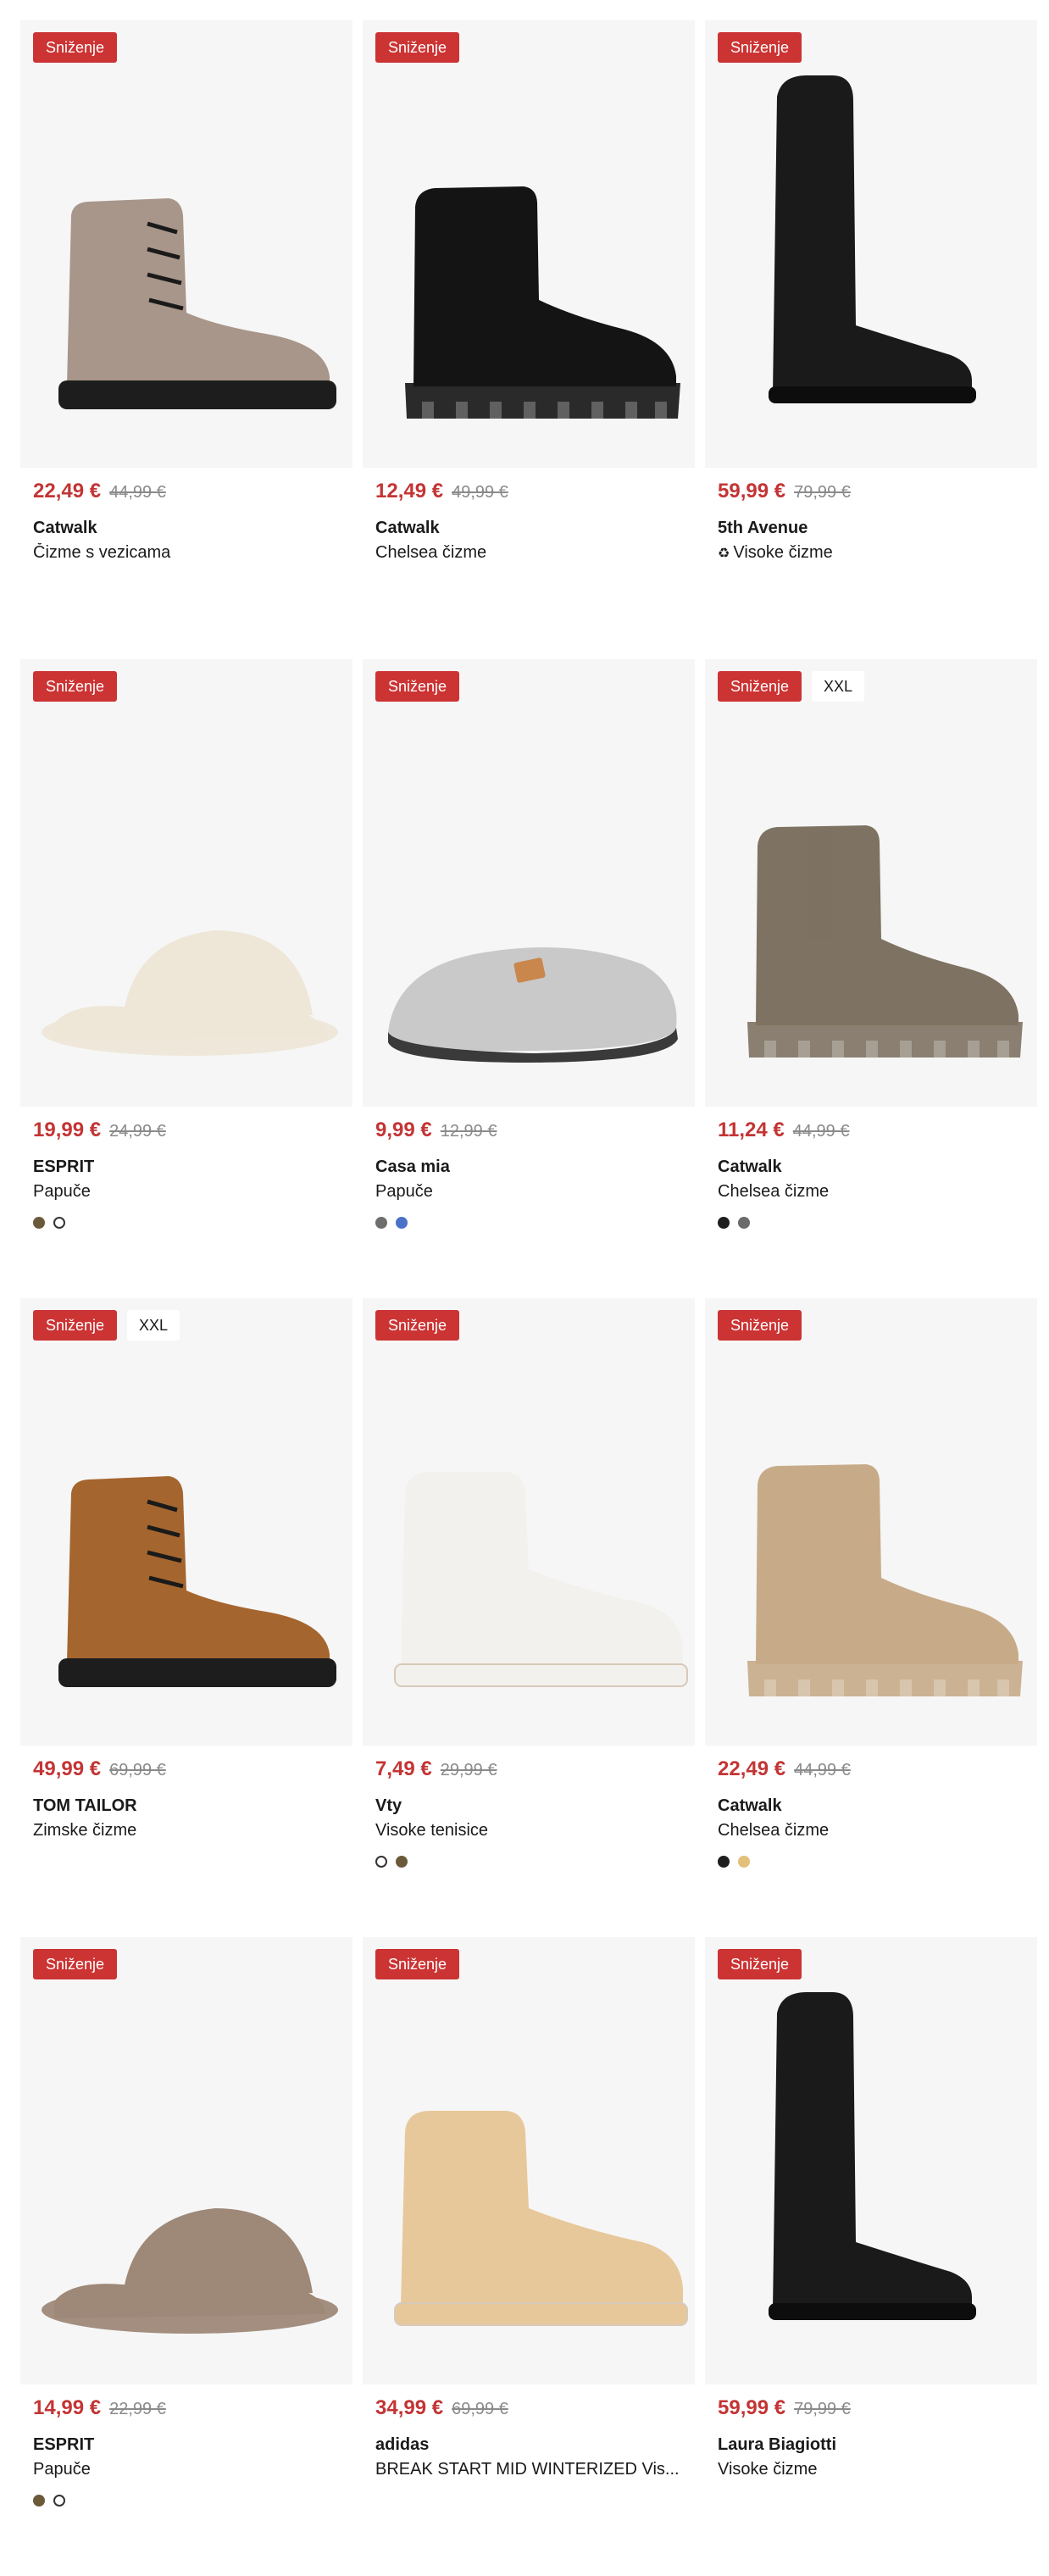 The image size is (1049, 2576). Describe the element at coordinates (102, 552) in the screenshot. I see `product-name-text: Čizme s vezicama` at that location.